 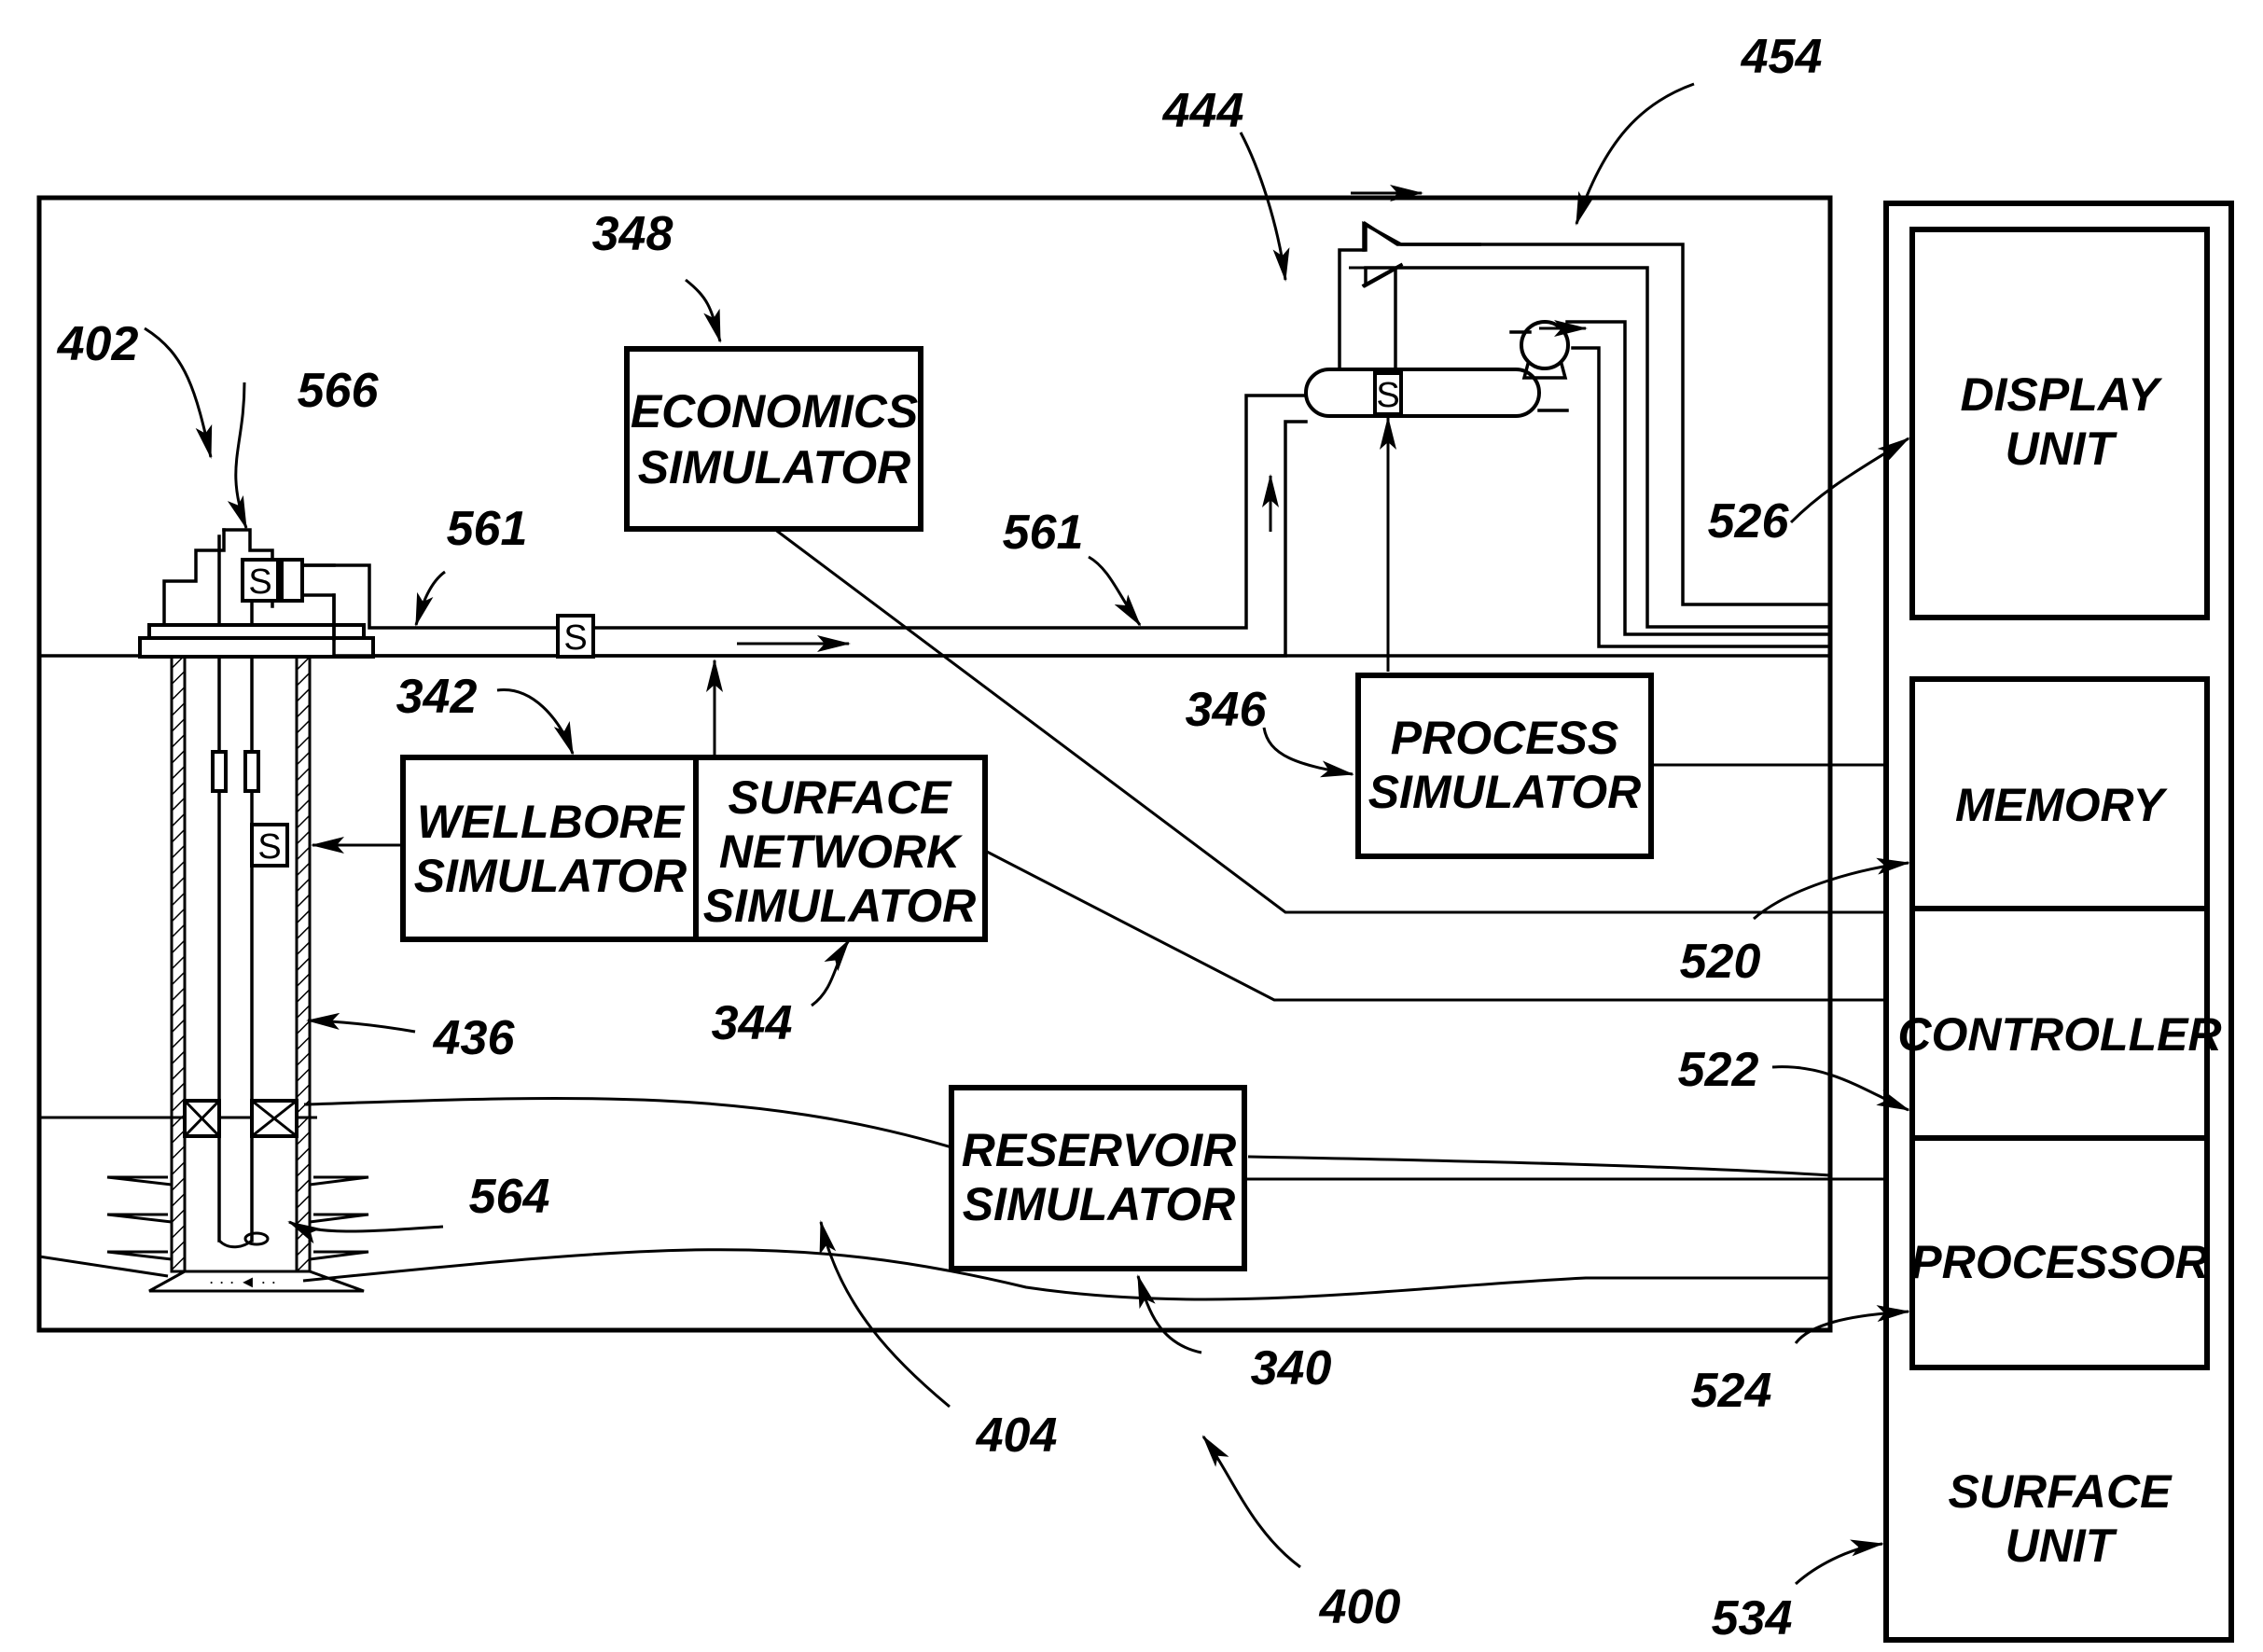 What do you see at coordinates (2062, 1546) in the screenshot?
I see `surface-unit-label-2: UNIT` at bounding box center [2062, 1546].